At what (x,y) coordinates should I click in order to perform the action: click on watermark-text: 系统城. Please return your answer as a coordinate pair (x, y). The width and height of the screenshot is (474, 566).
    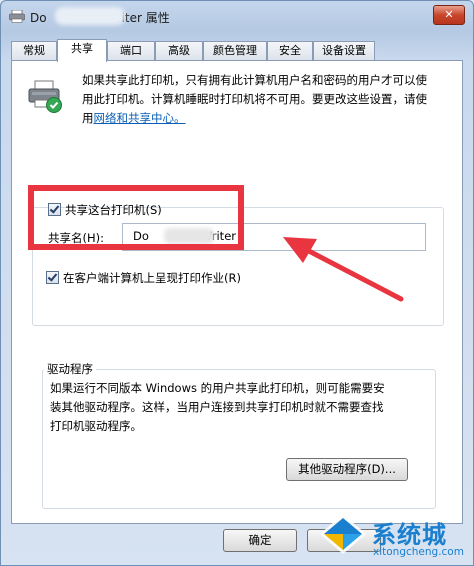
    Looking at the image, I should click on (409, 535).